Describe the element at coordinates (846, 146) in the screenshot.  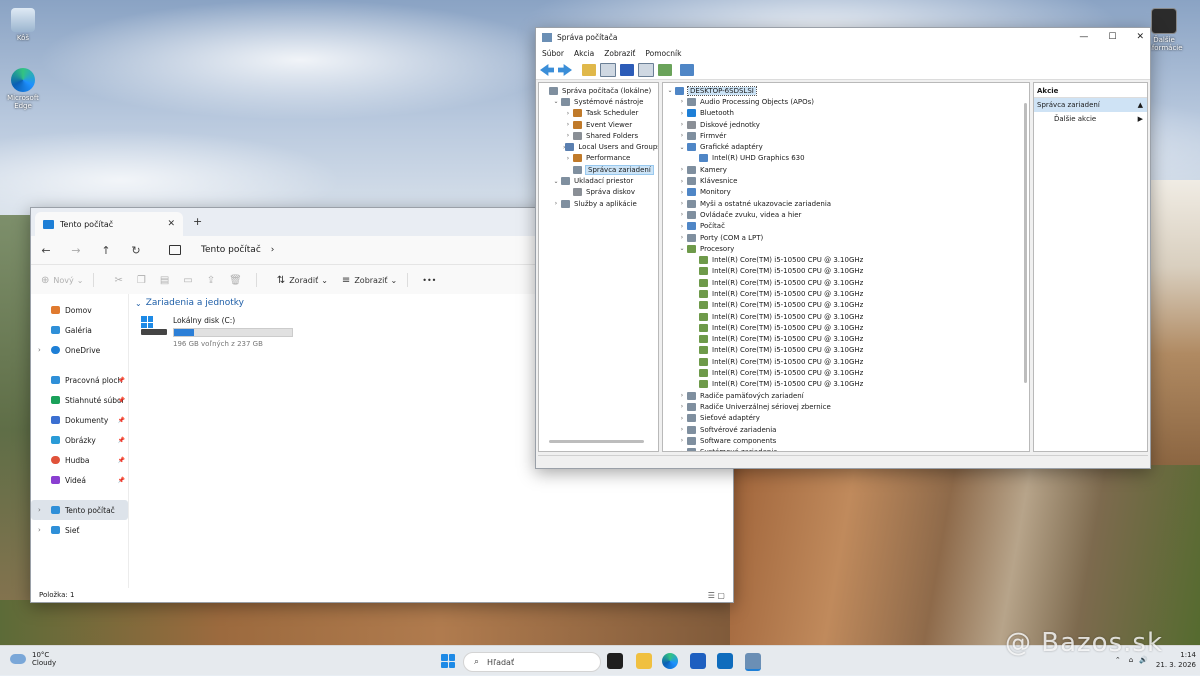
I see `tree-node: ⌄ Grafické adaptéry` at that location.